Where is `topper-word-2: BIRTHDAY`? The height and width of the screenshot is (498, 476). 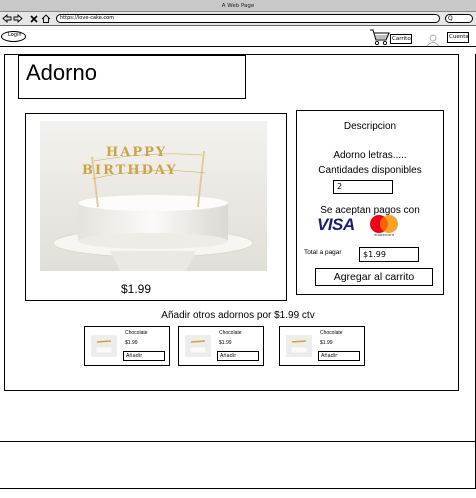
topper-word-2: BIRTHDAY is located at coordinates (130, 170).